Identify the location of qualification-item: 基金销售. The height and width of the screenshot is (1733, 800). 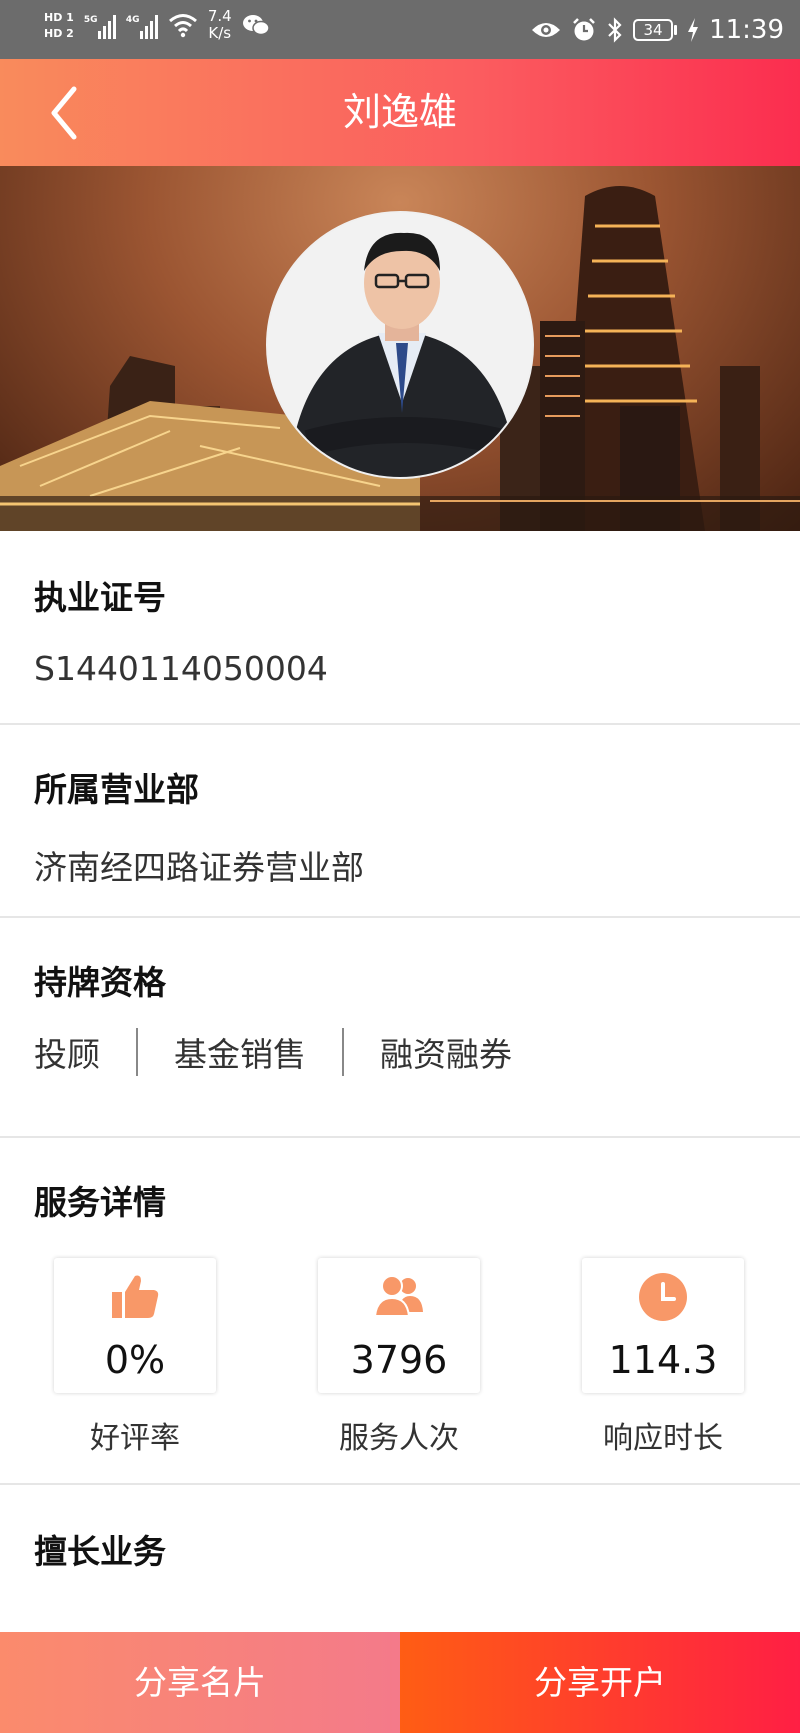
(240, 1054).